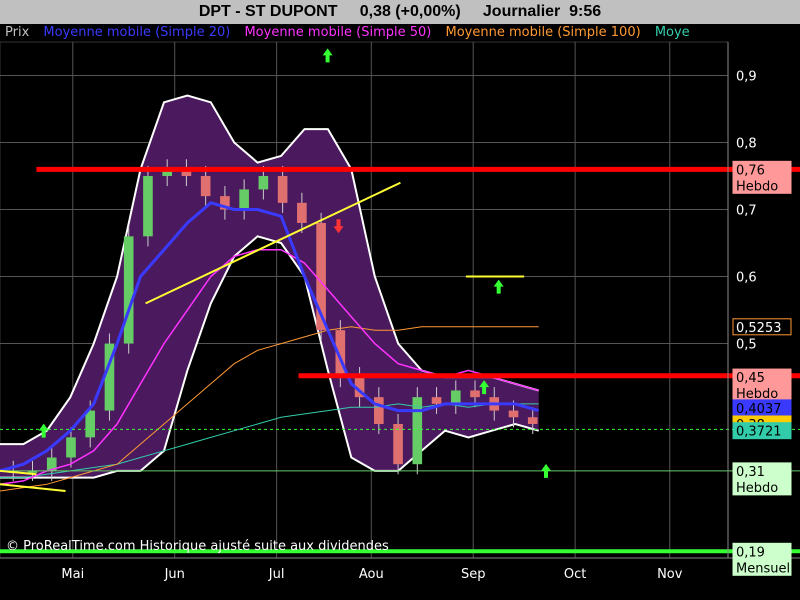 The image size is (800, 600). I want to click on x-tick-label: Mai, so click(72, 574).